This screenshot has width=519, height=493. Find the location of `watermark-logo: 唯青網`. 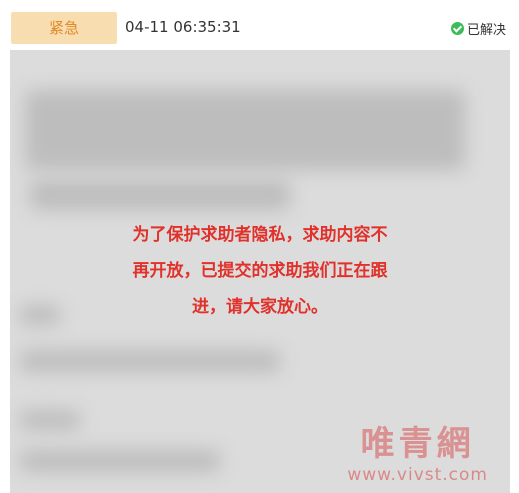

watermark-logo: 唯青網 is located at coordinates (417, 444).